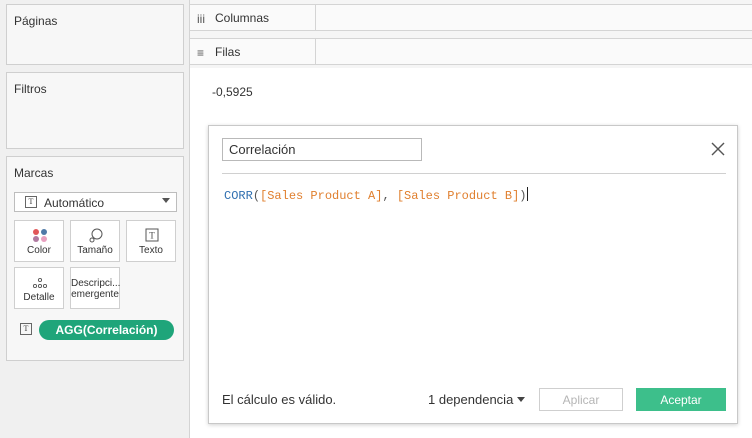 This screenshot has height=438, width=752. I want to click on formula-open-paren: (, so click(256, 196).